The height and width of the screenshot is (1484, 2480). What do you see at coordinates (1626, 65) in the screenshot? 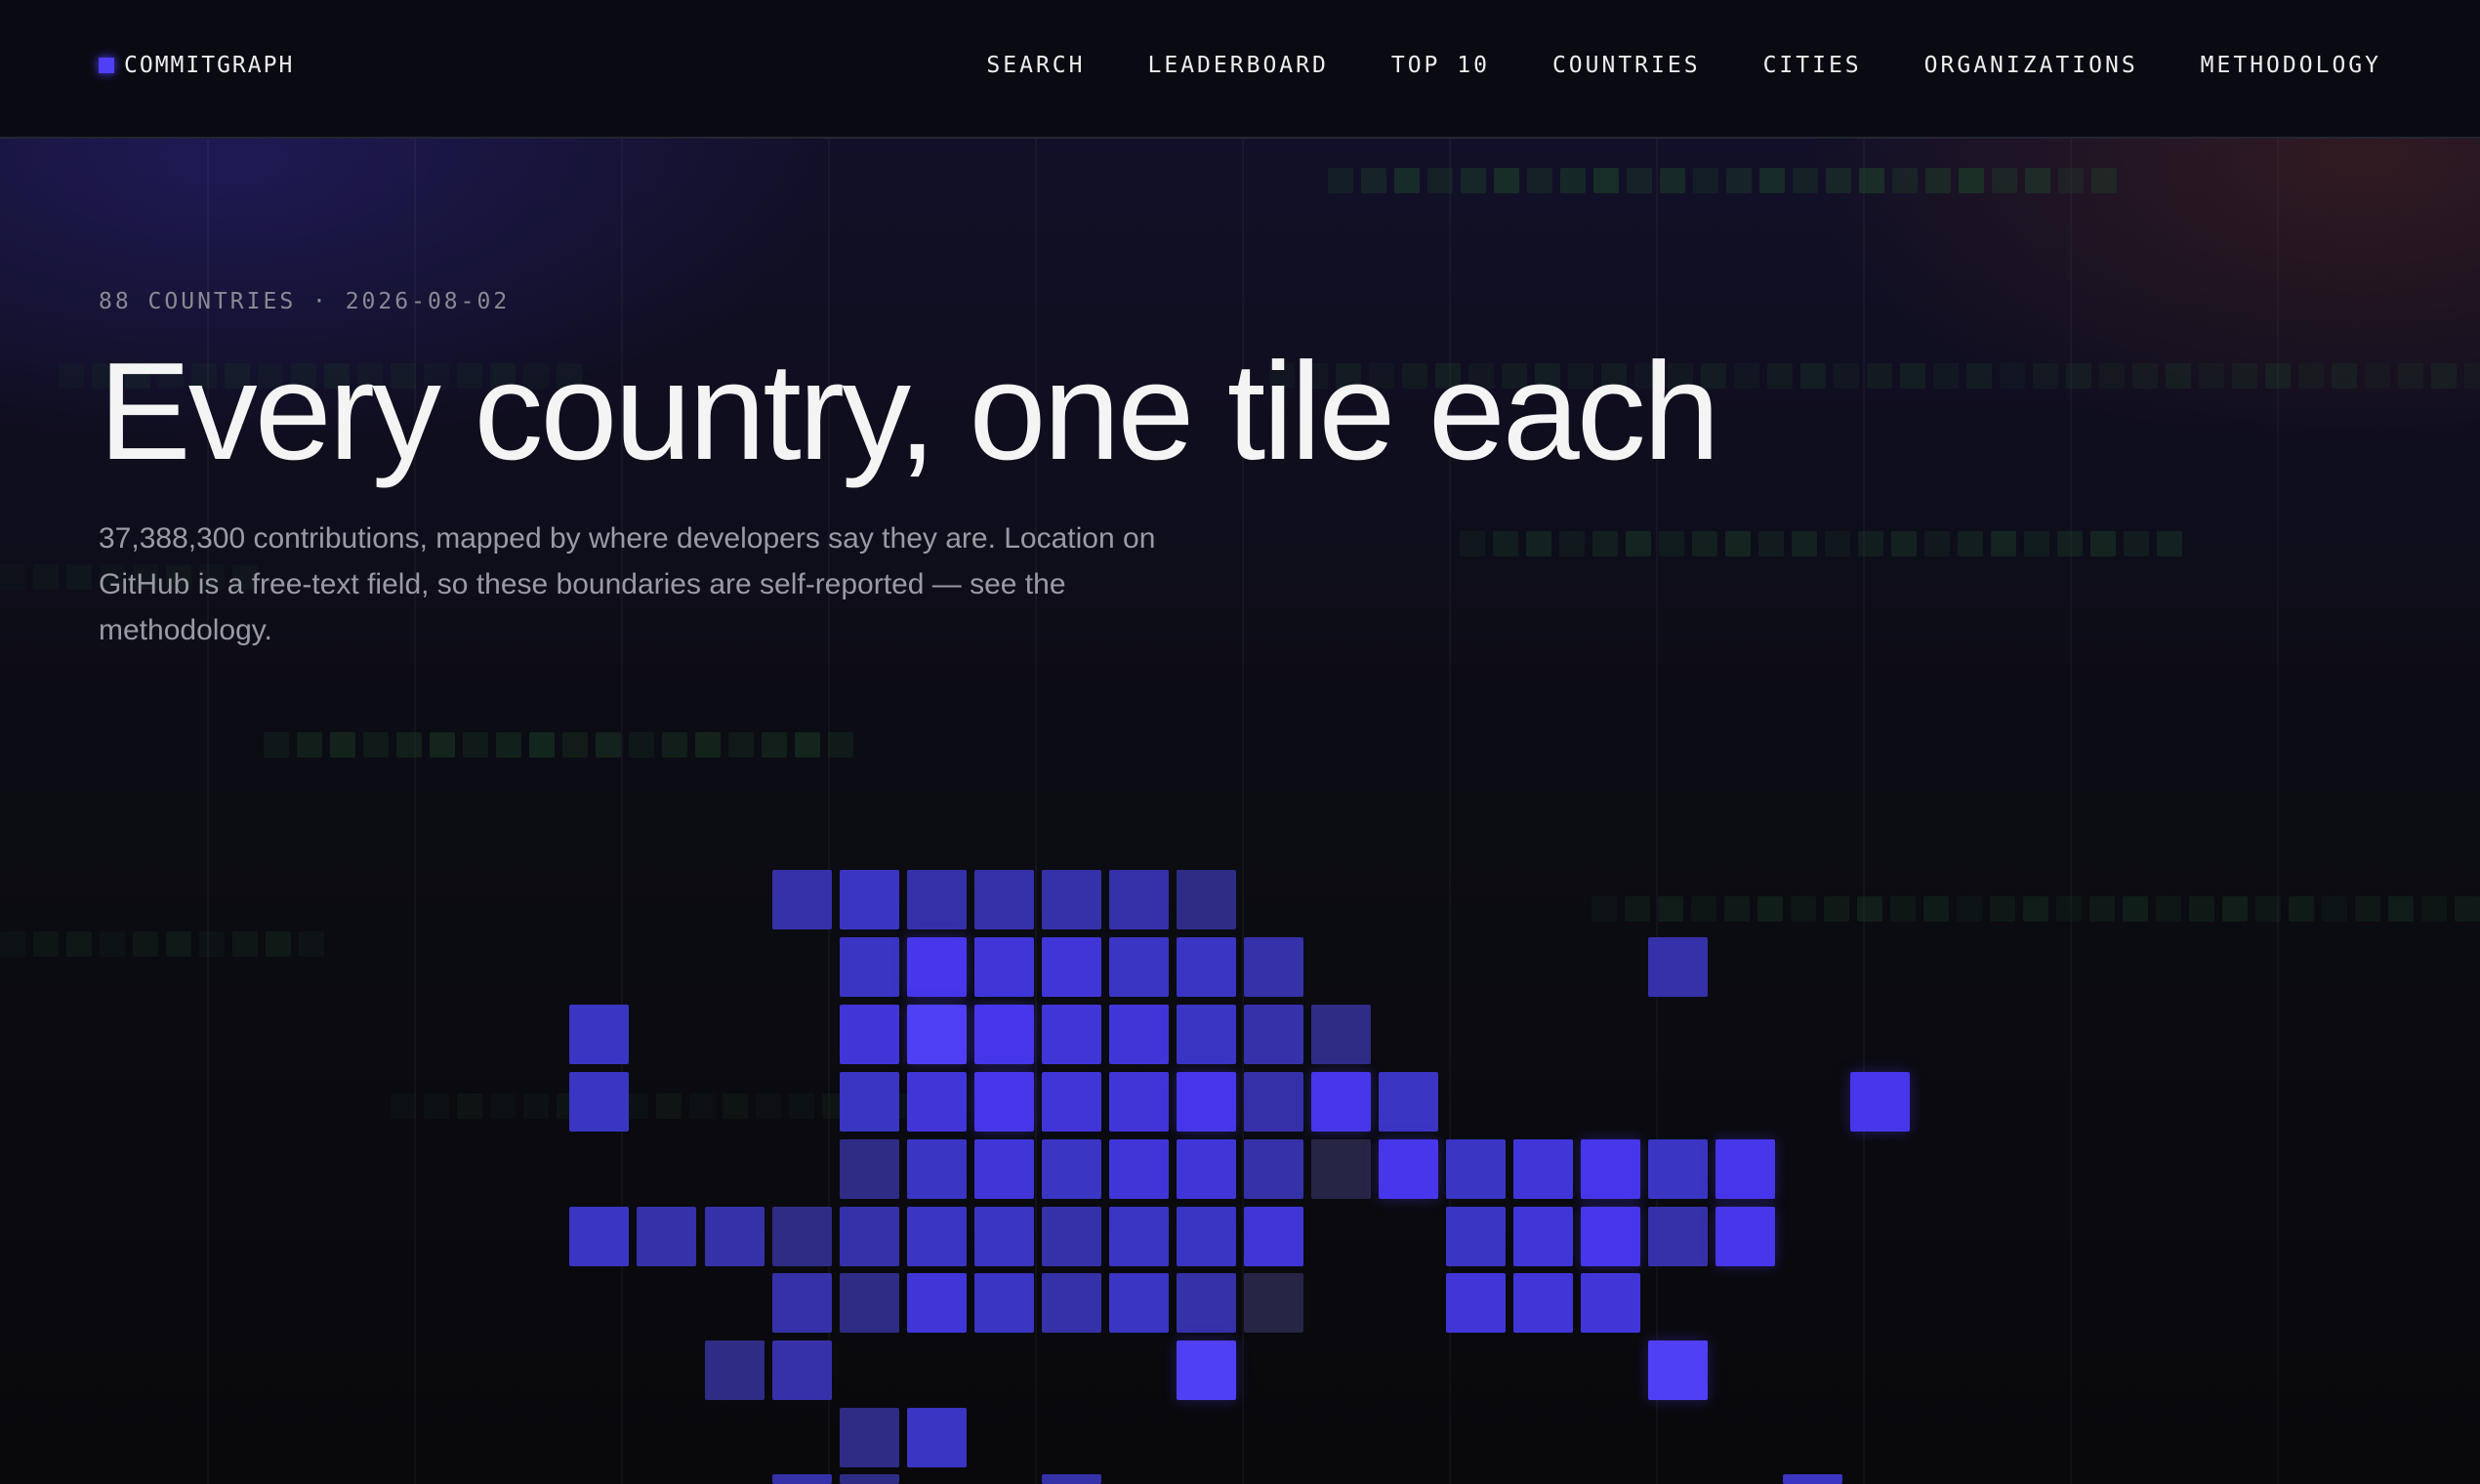
I see `nav-link-countries: COUNTRIES` at bounding box center [1626, 65].